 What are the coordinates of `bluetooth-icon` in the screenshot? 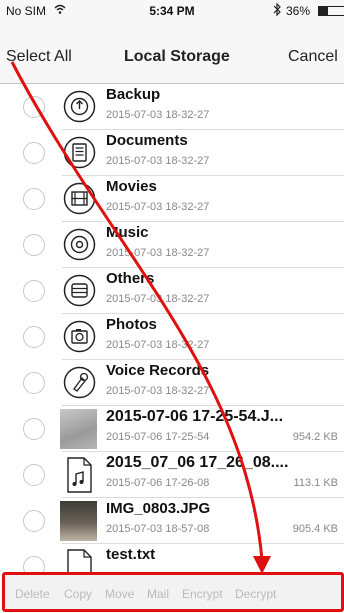 It's located at (277, 9).